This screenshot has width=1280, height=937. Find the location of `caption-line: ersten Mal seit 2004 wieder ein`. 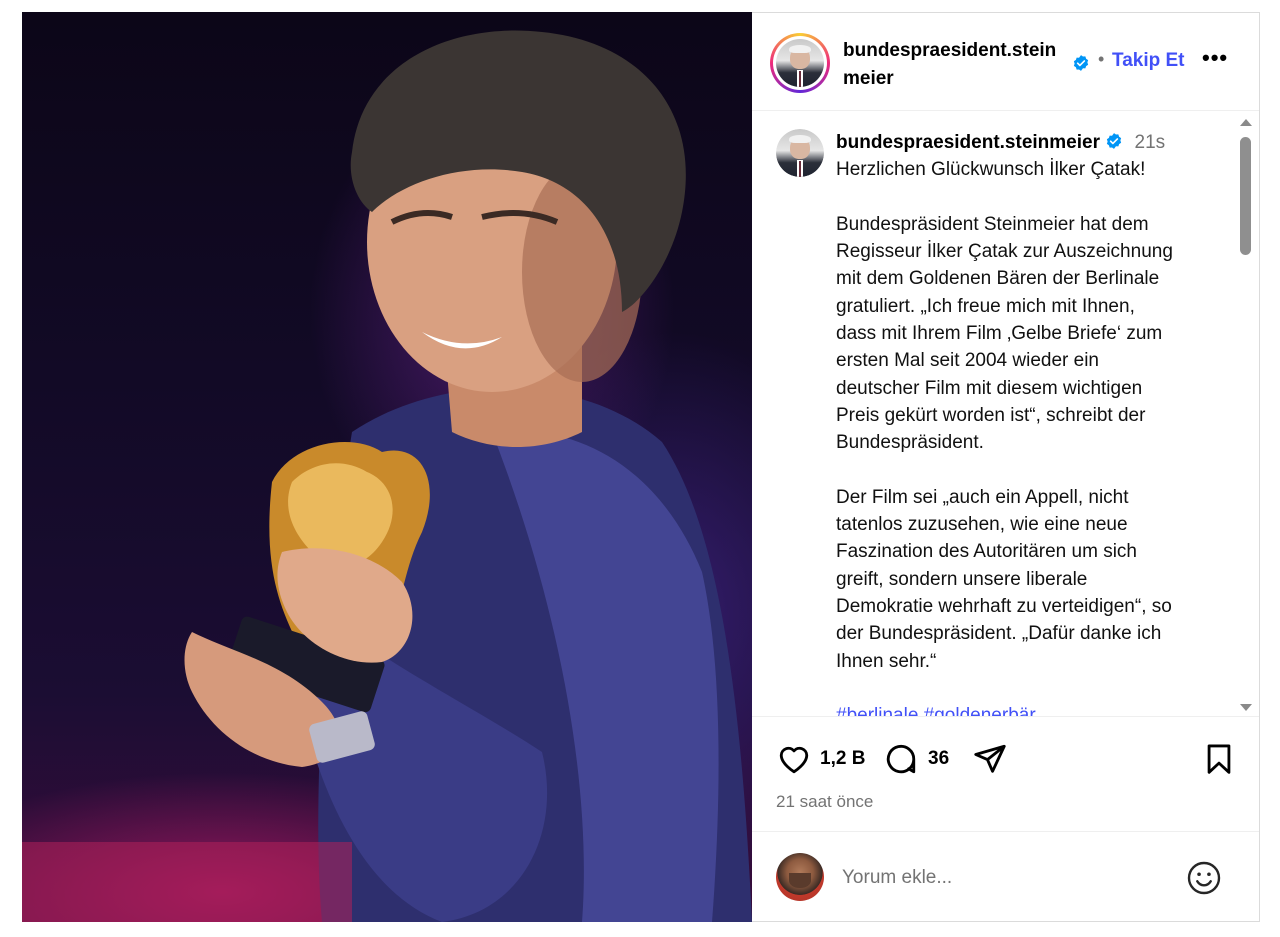

caption-line: ersten Mal seit 2004 wieder ein is located at coordinates (967, 361).